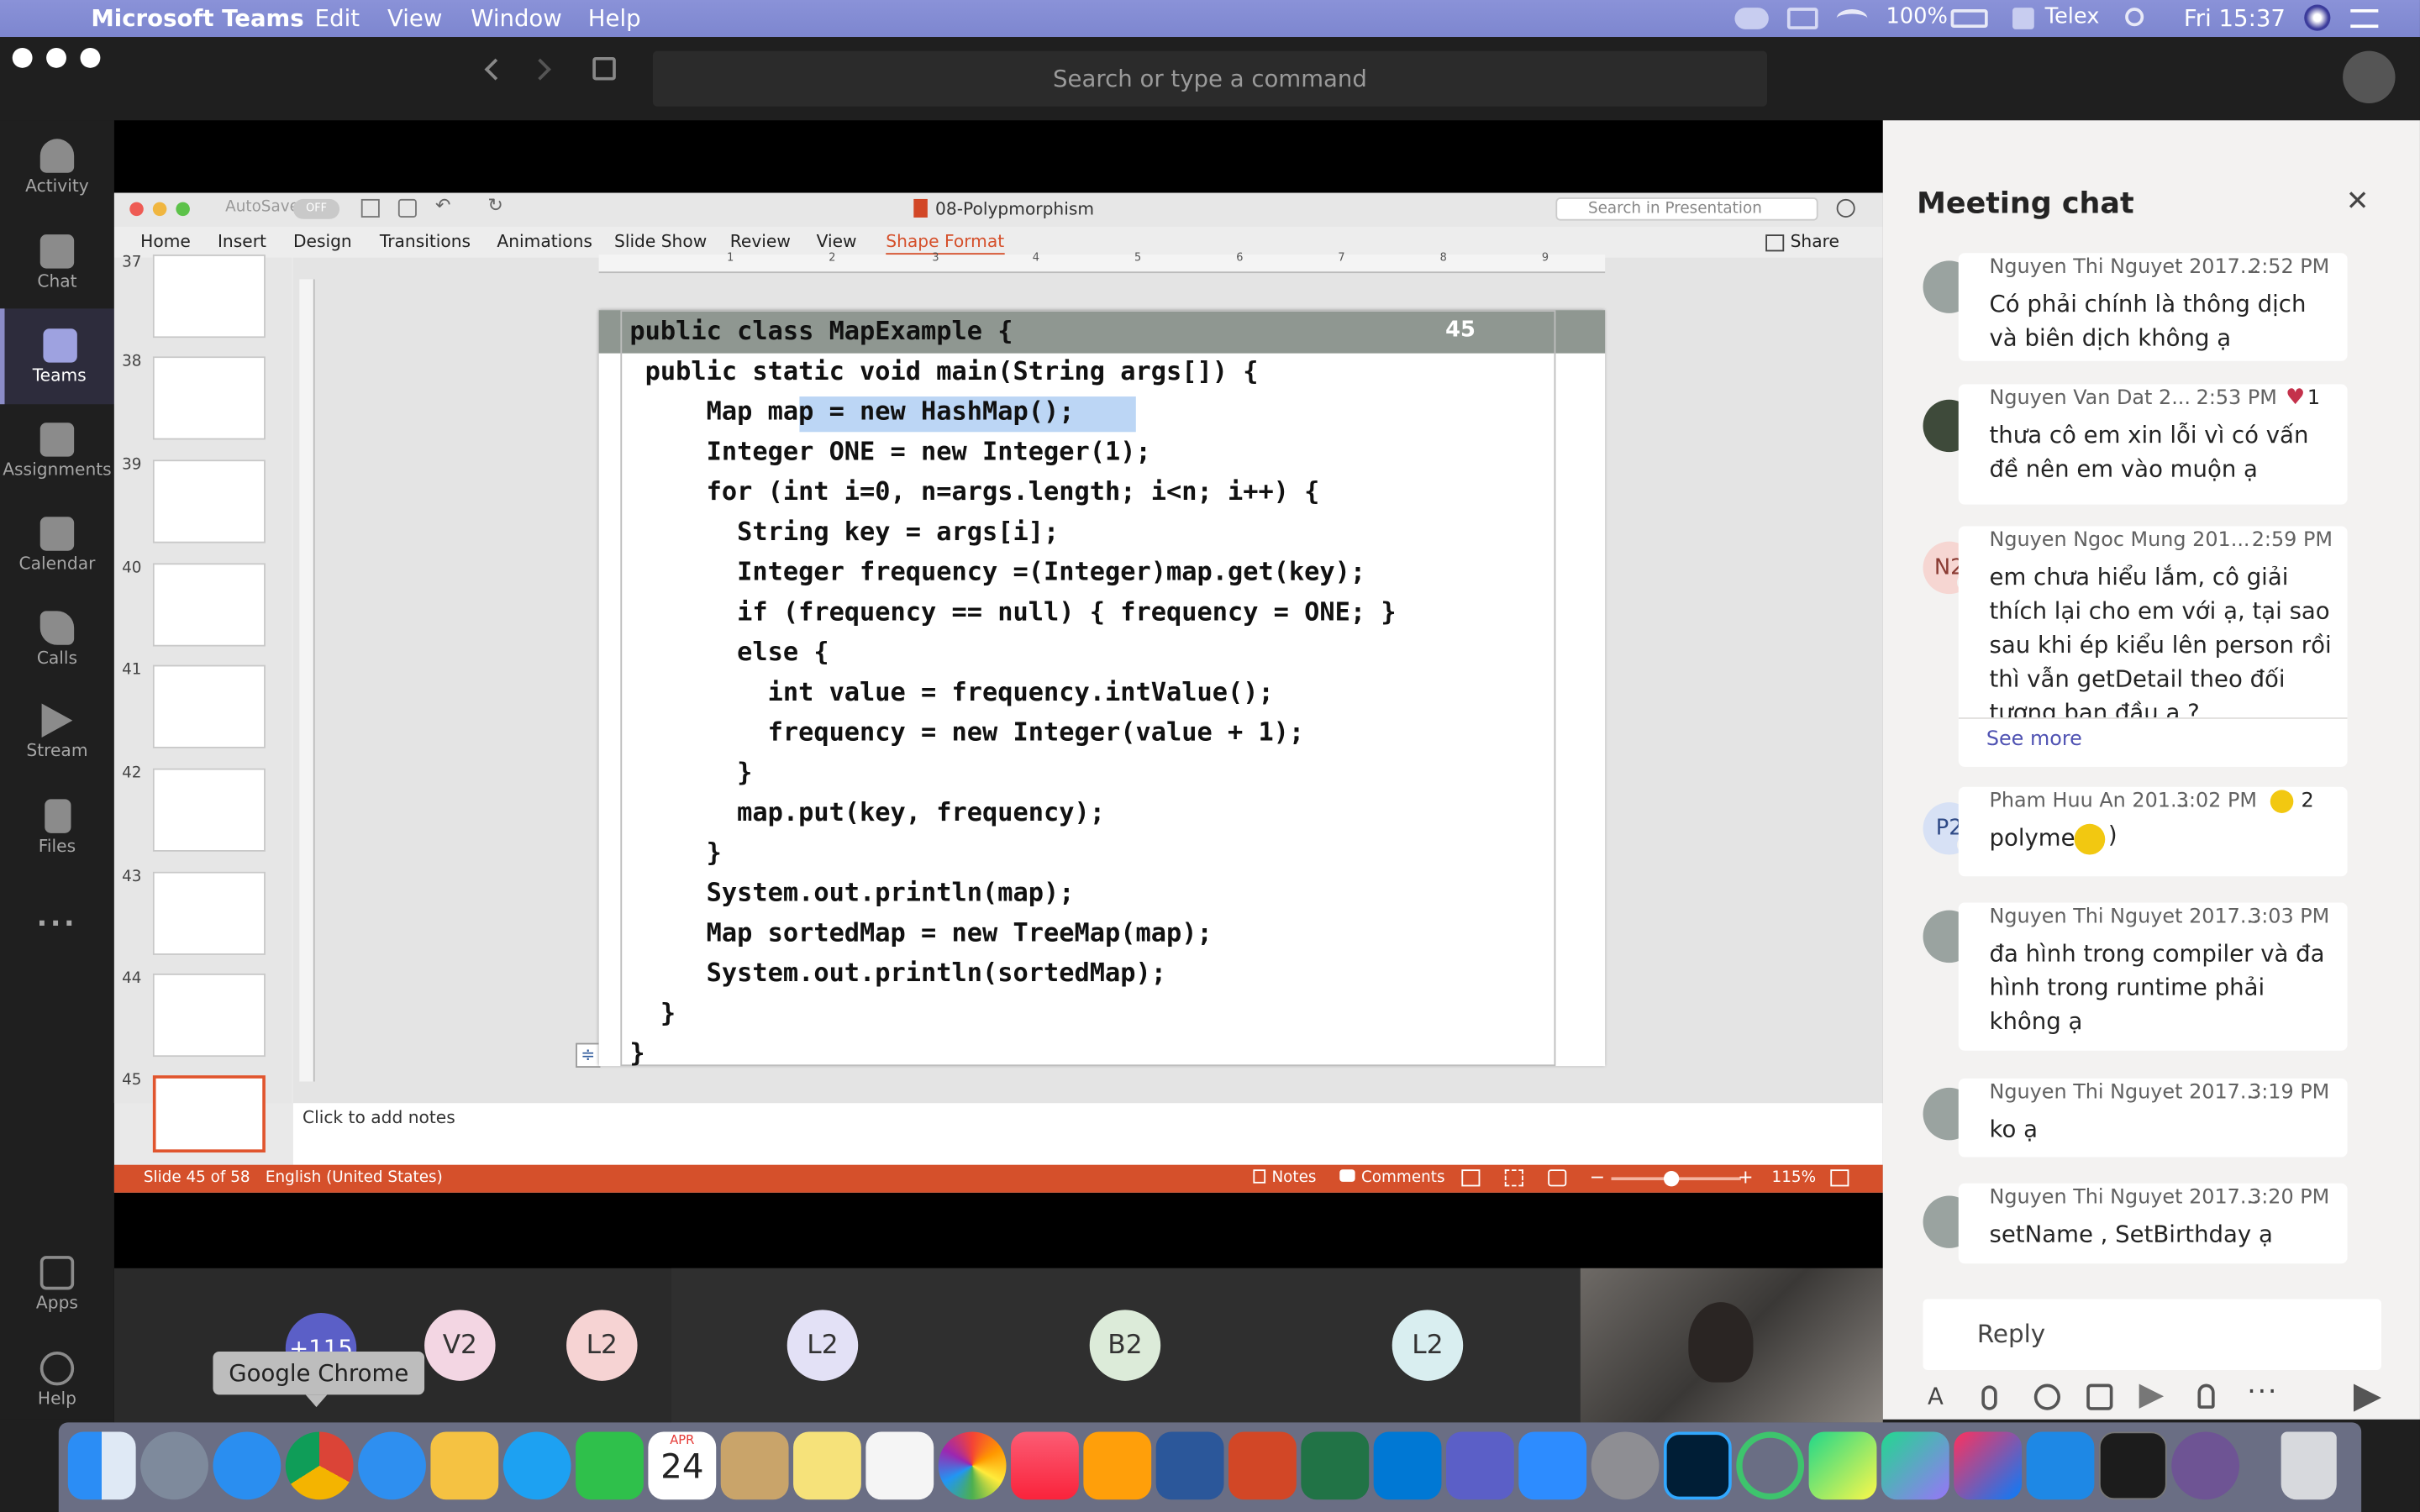  What do you see at coordinates (1686, 209) in the screenshot?
I see `ppt-search-input: Search in Presentation` at bounding box center [1686, 209].